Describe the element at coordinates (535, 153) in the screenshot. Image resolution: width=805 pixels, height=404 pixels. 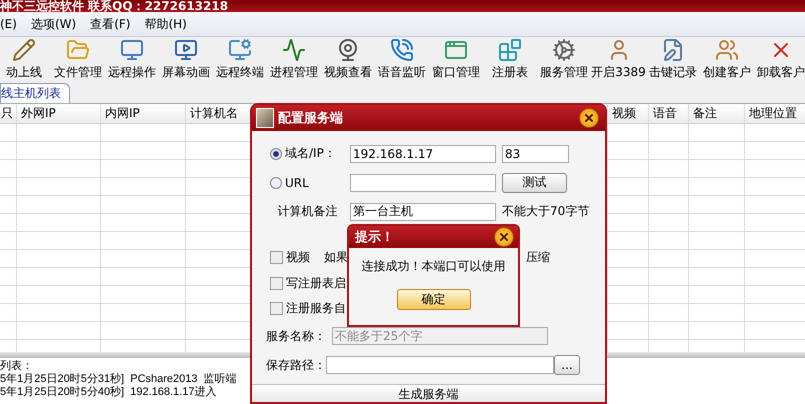
I see `port-field: 83` at that location.